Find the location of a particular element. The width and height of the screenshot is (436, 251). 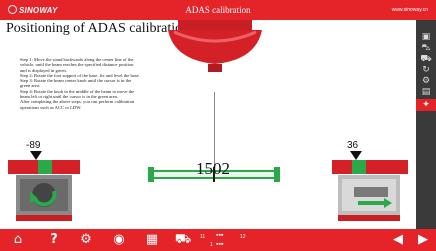

bottom-toolbar: ⌂ ? ⚙ ◉ ▦ ⛟ 11 ▪▪▪ 12 ▪▪▪ 1 ◀ ▶ is located at coordinates (218, 240).